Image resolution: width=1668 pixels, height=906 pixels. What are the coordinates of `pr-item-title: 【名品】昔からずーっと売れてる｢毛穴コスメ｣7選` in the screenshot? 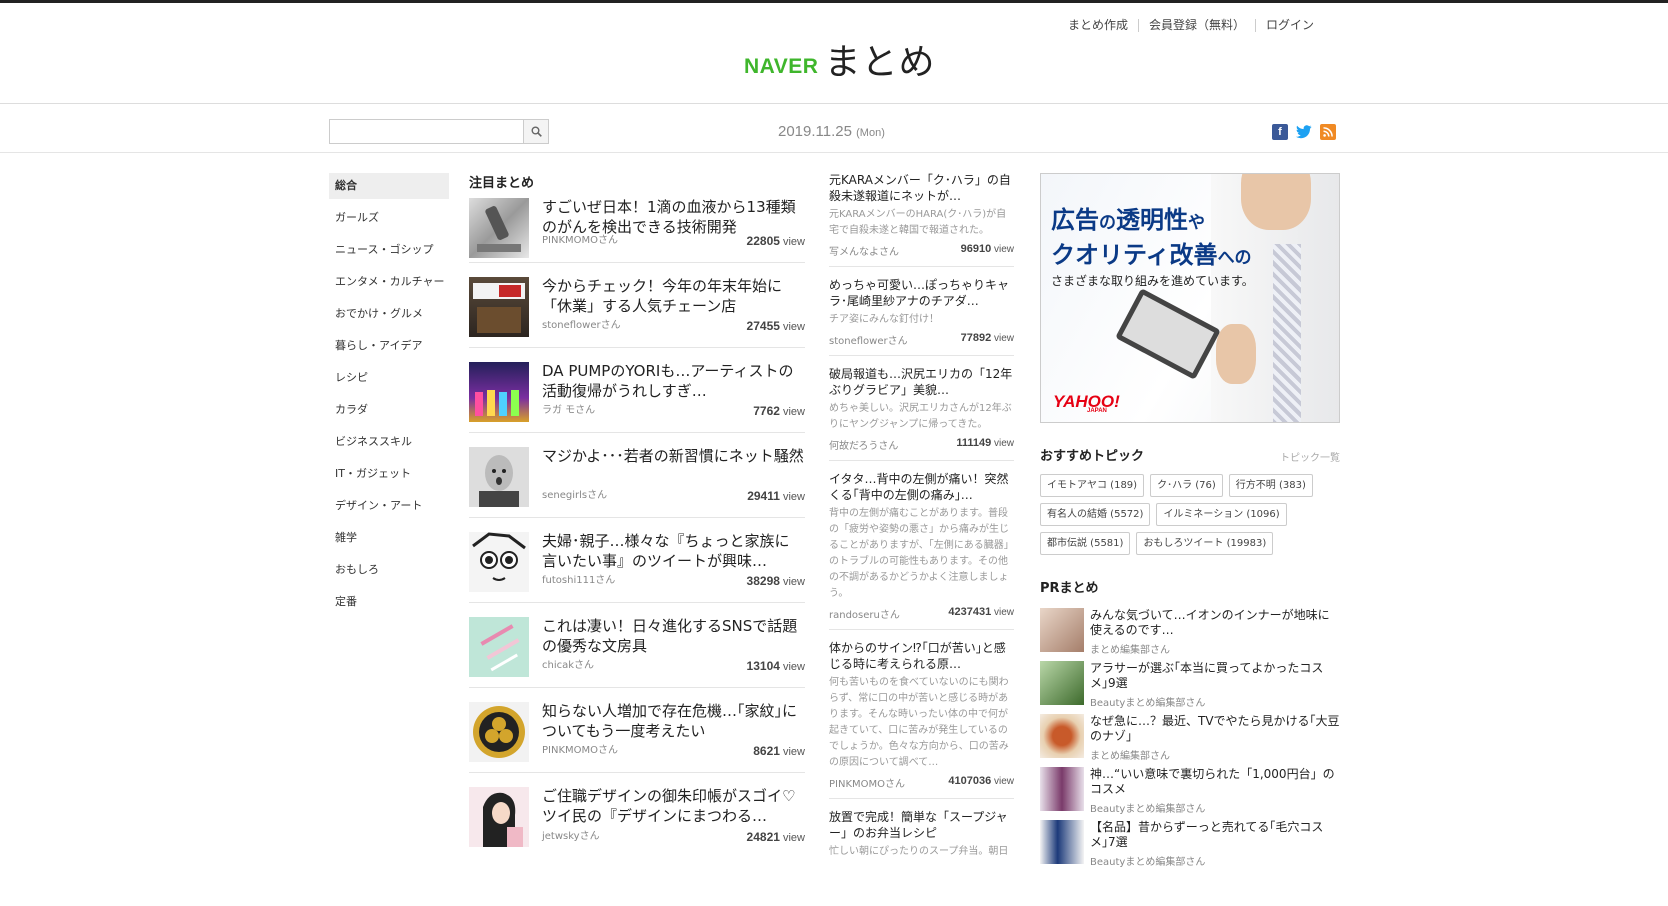 It's located at (1215, 835).